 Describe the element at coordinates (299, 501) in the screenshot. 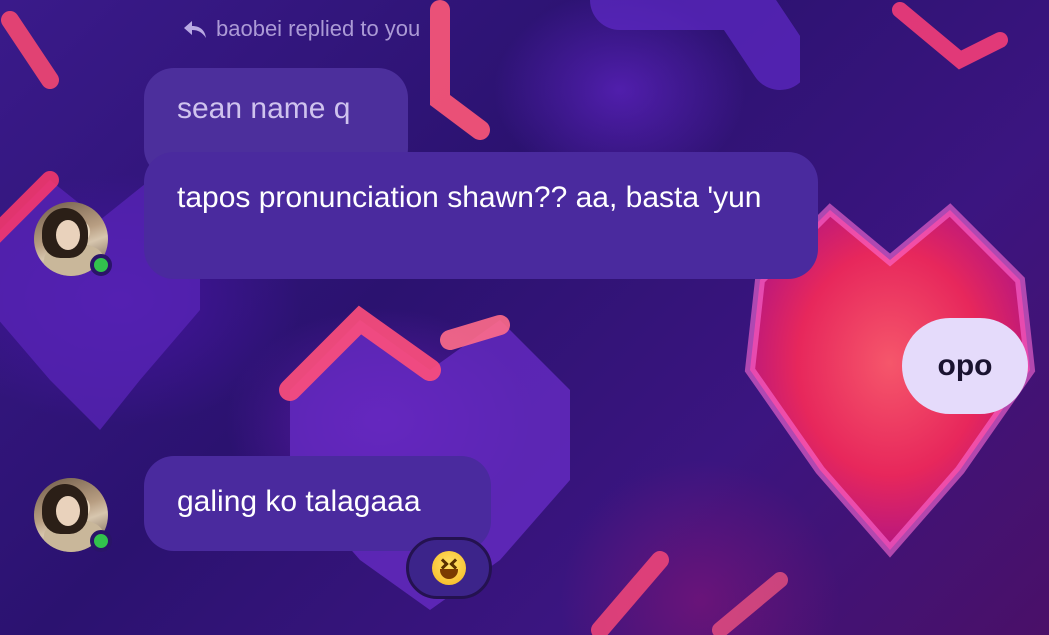

I see `message-text: galing ko talagaaa` at that location.